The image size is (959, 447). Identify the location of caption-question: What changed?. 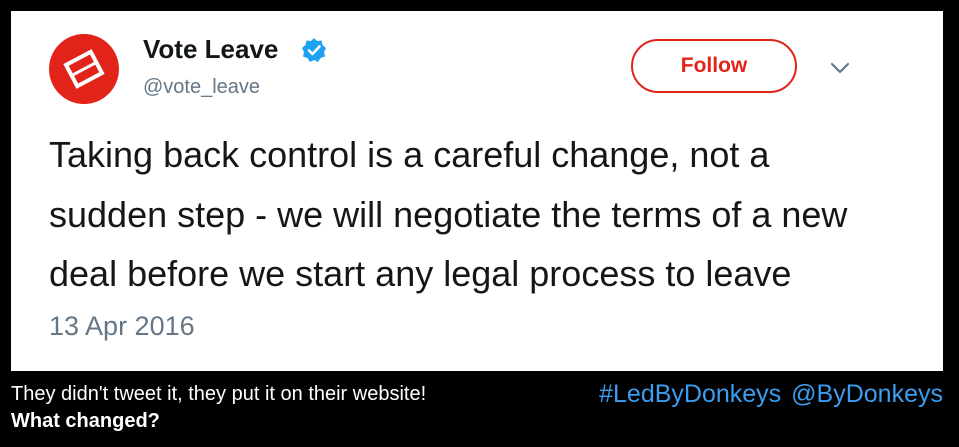
(85, 421).